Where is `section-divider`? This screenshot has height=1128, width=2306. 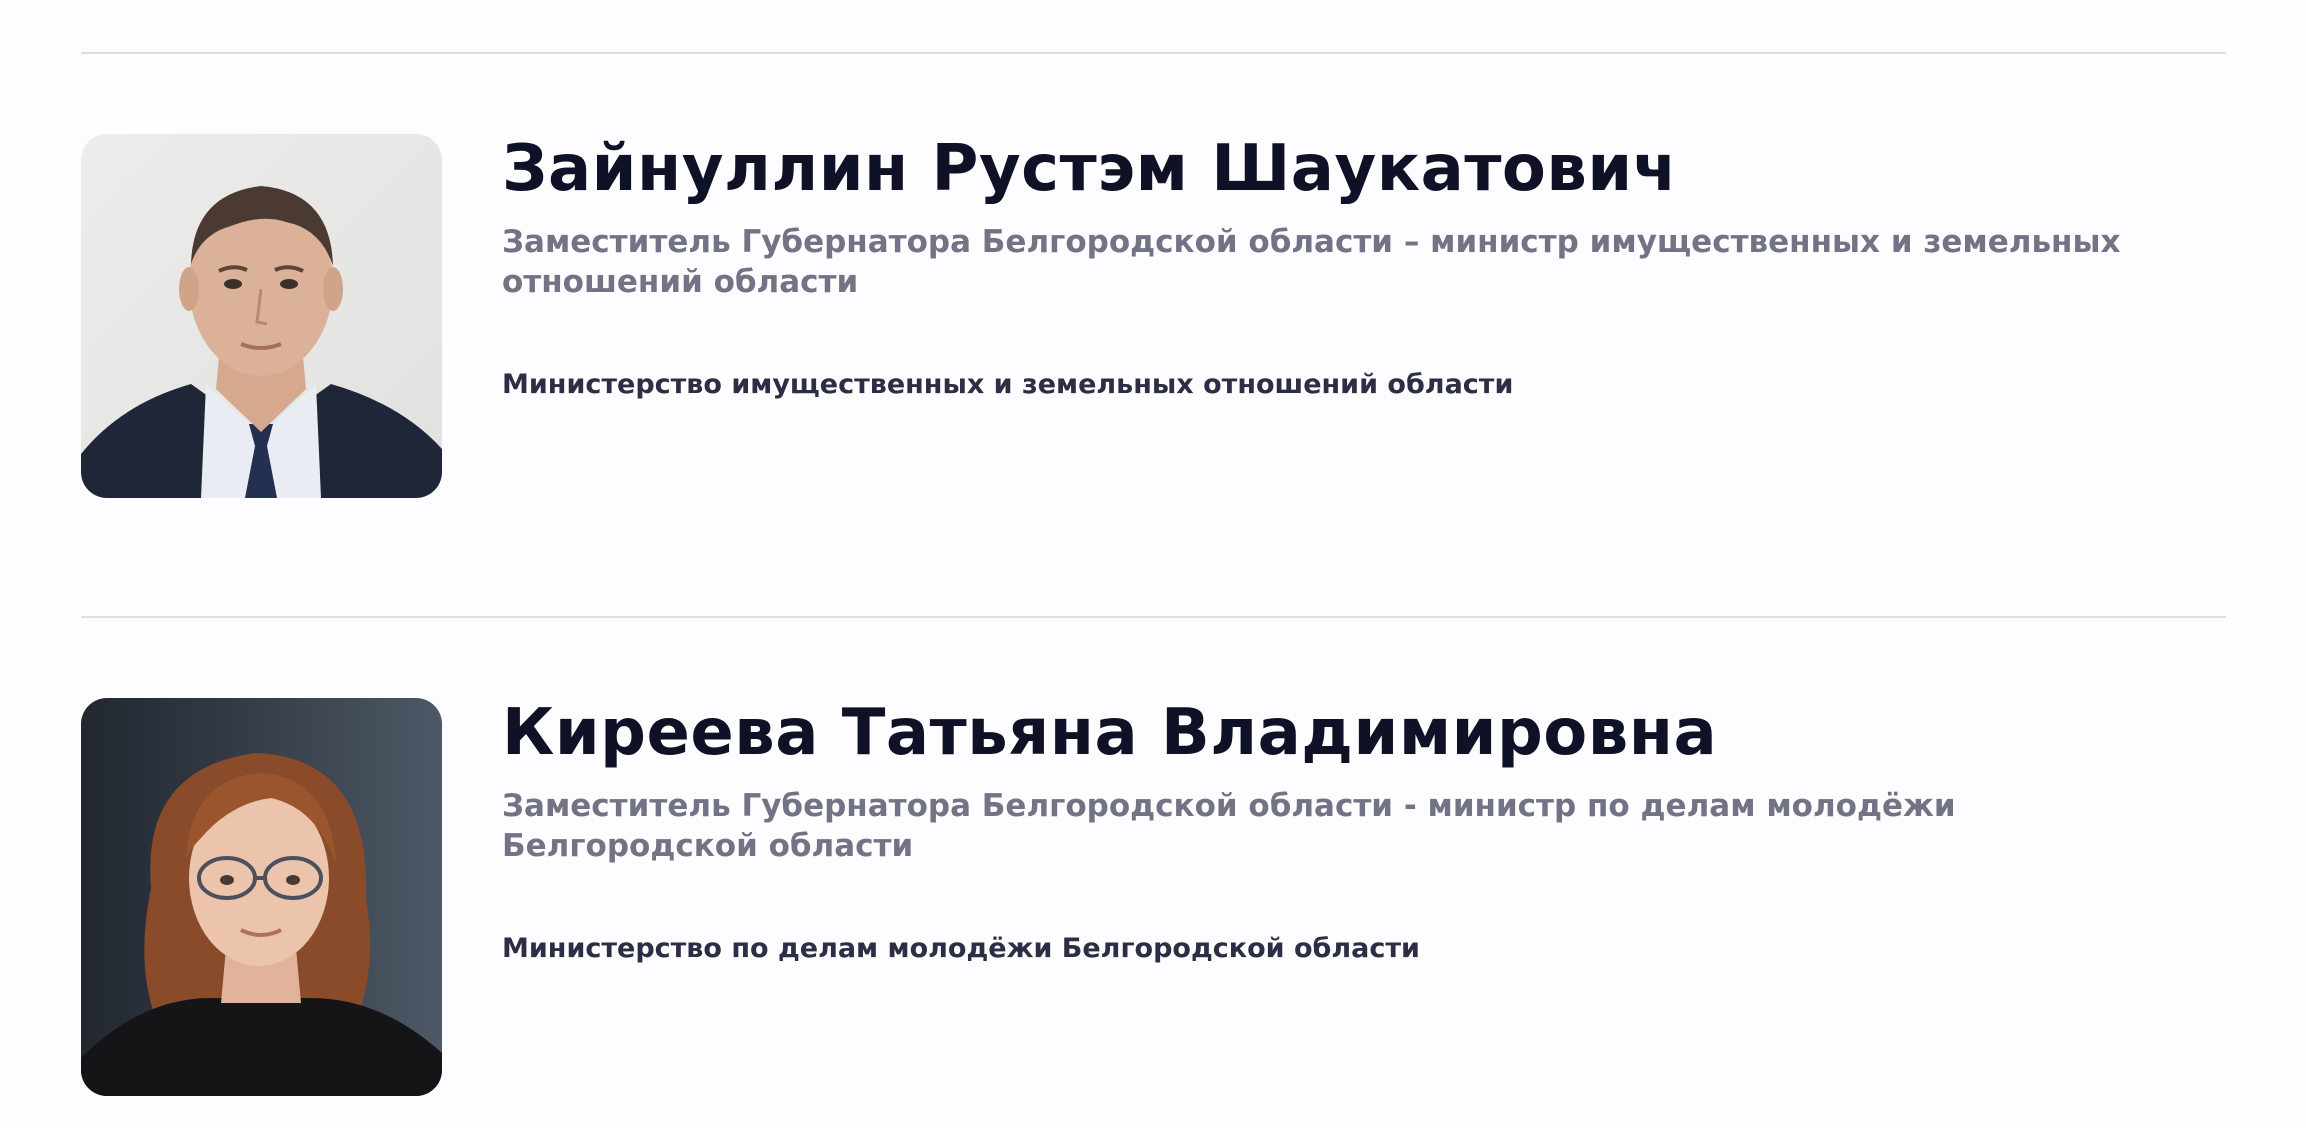 section-divider is located at coordinates (1153, 617).